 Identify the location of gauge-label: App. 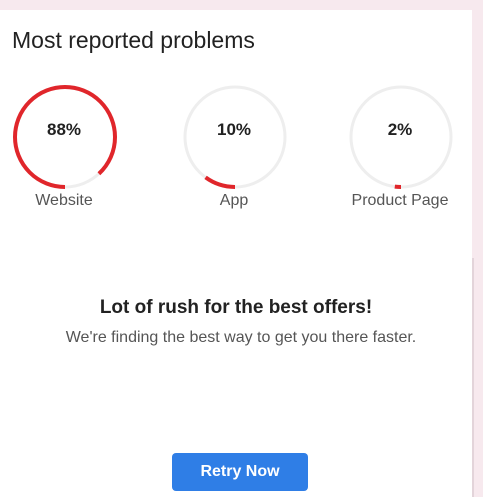
(234, 200).